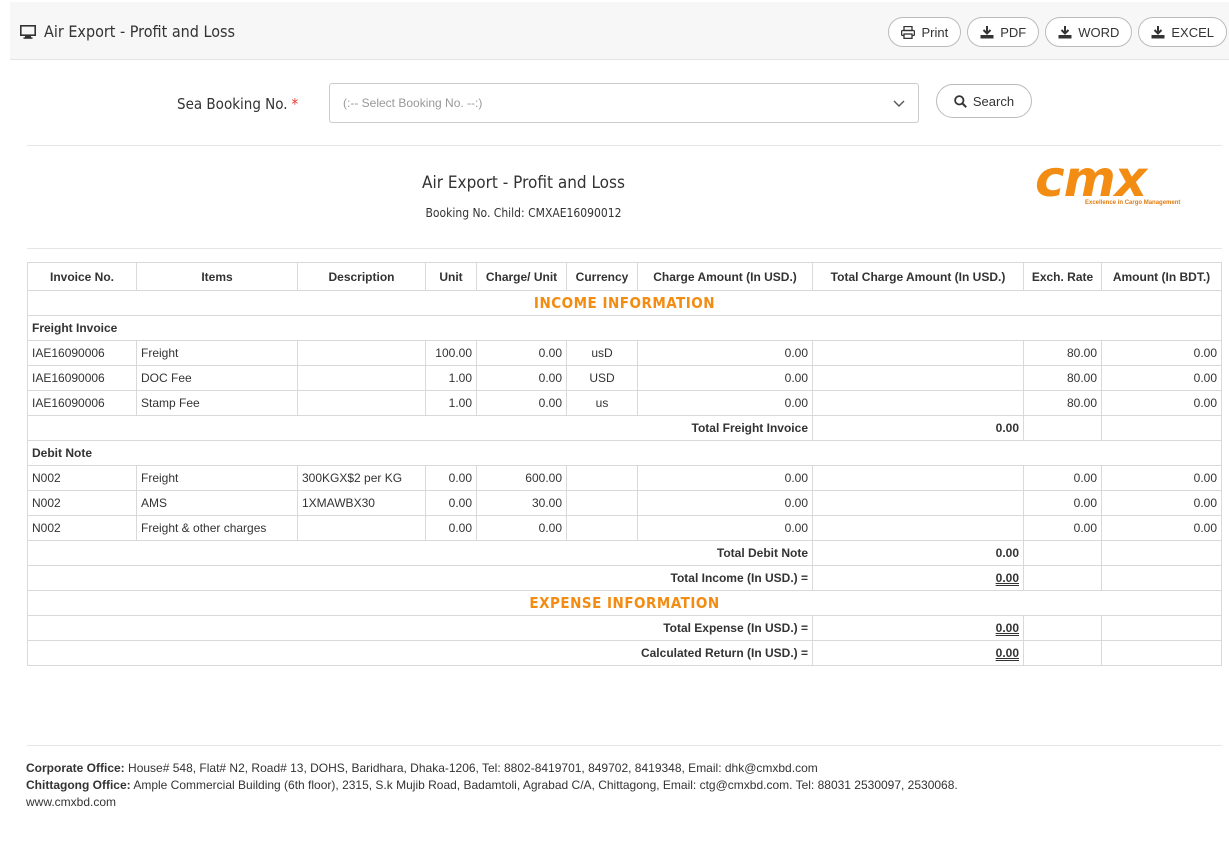  What do you see at coordinates (217, 353) in the screenshot?
I see `cell-item: Freight` at bounding box center [217, 353].